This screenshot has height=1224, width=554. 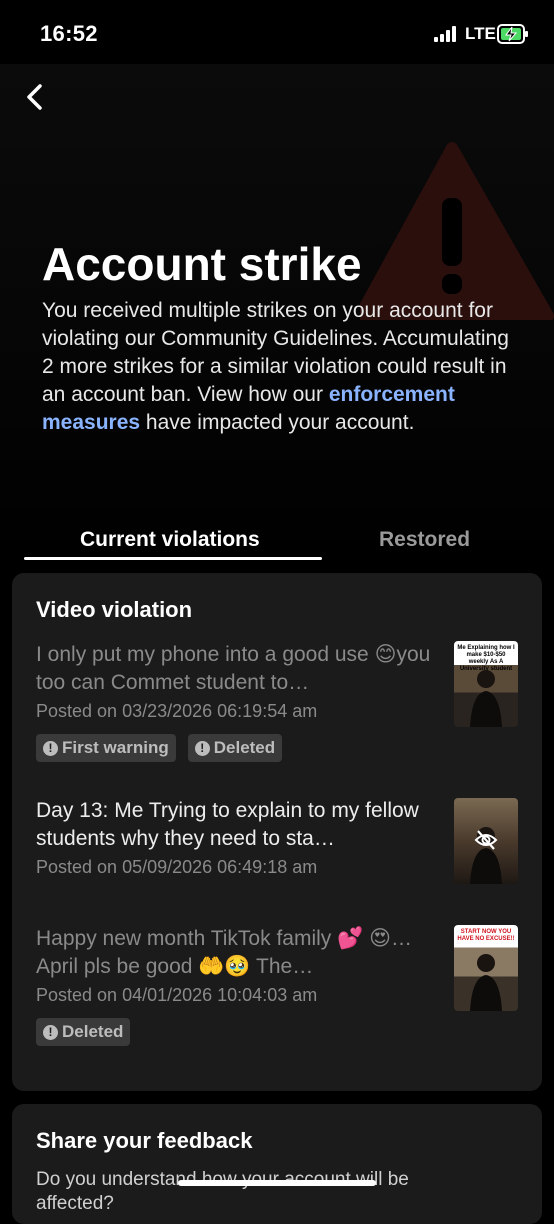 I want to click on home-indicator, so click(x=277, y=1183).